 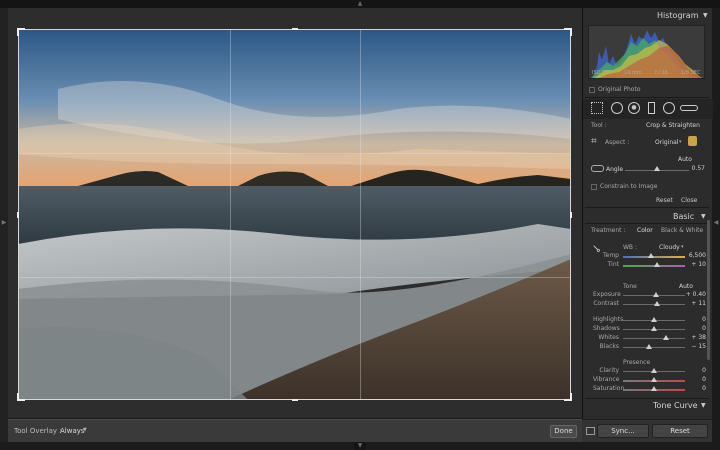 What do you see at coordinates (678, 15) in the screenshot?
I see `histogram-title: Histogram` at bounding box center [678, 15].